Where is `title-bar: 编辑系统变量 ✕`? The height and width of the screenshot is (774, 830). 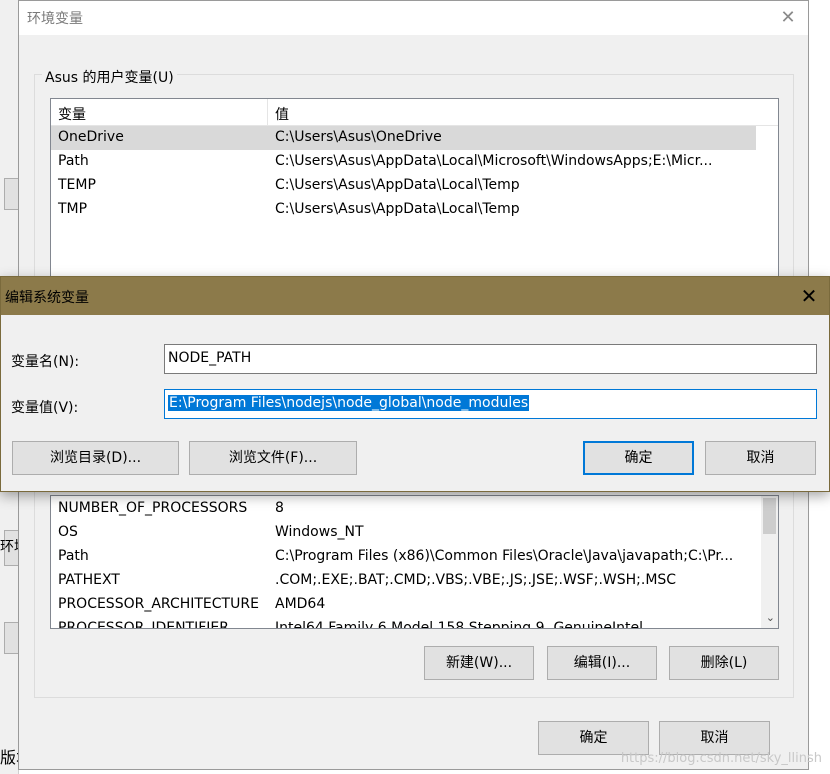 title-bar: 编辑系统变量 ✕ is located at coordinates (415, 296).